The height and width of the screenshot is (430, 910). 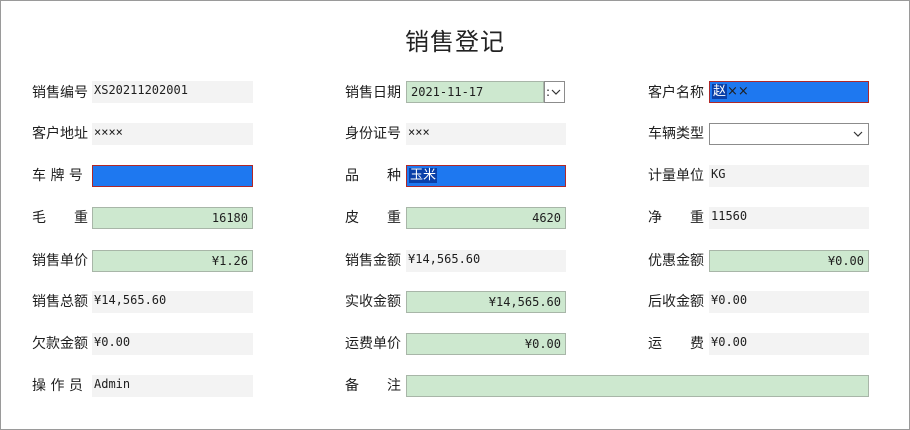 What do you see at coordinates (172, 261) in the screenshot?
I see `unit-price-input: ¥1.26` at bounding box center [172, 261].